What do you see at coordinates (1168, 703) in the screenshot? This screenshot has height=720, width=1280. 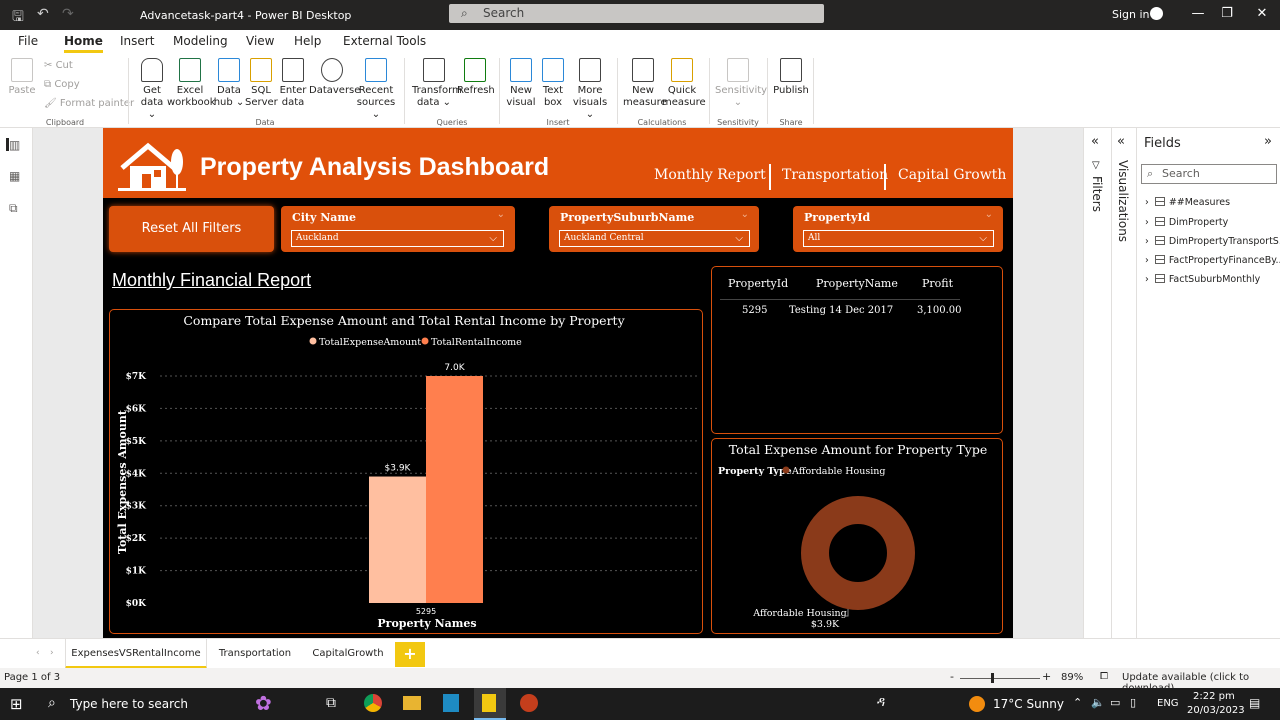 I see `language-indicator: ENG` at bounding box center [1168, 703].